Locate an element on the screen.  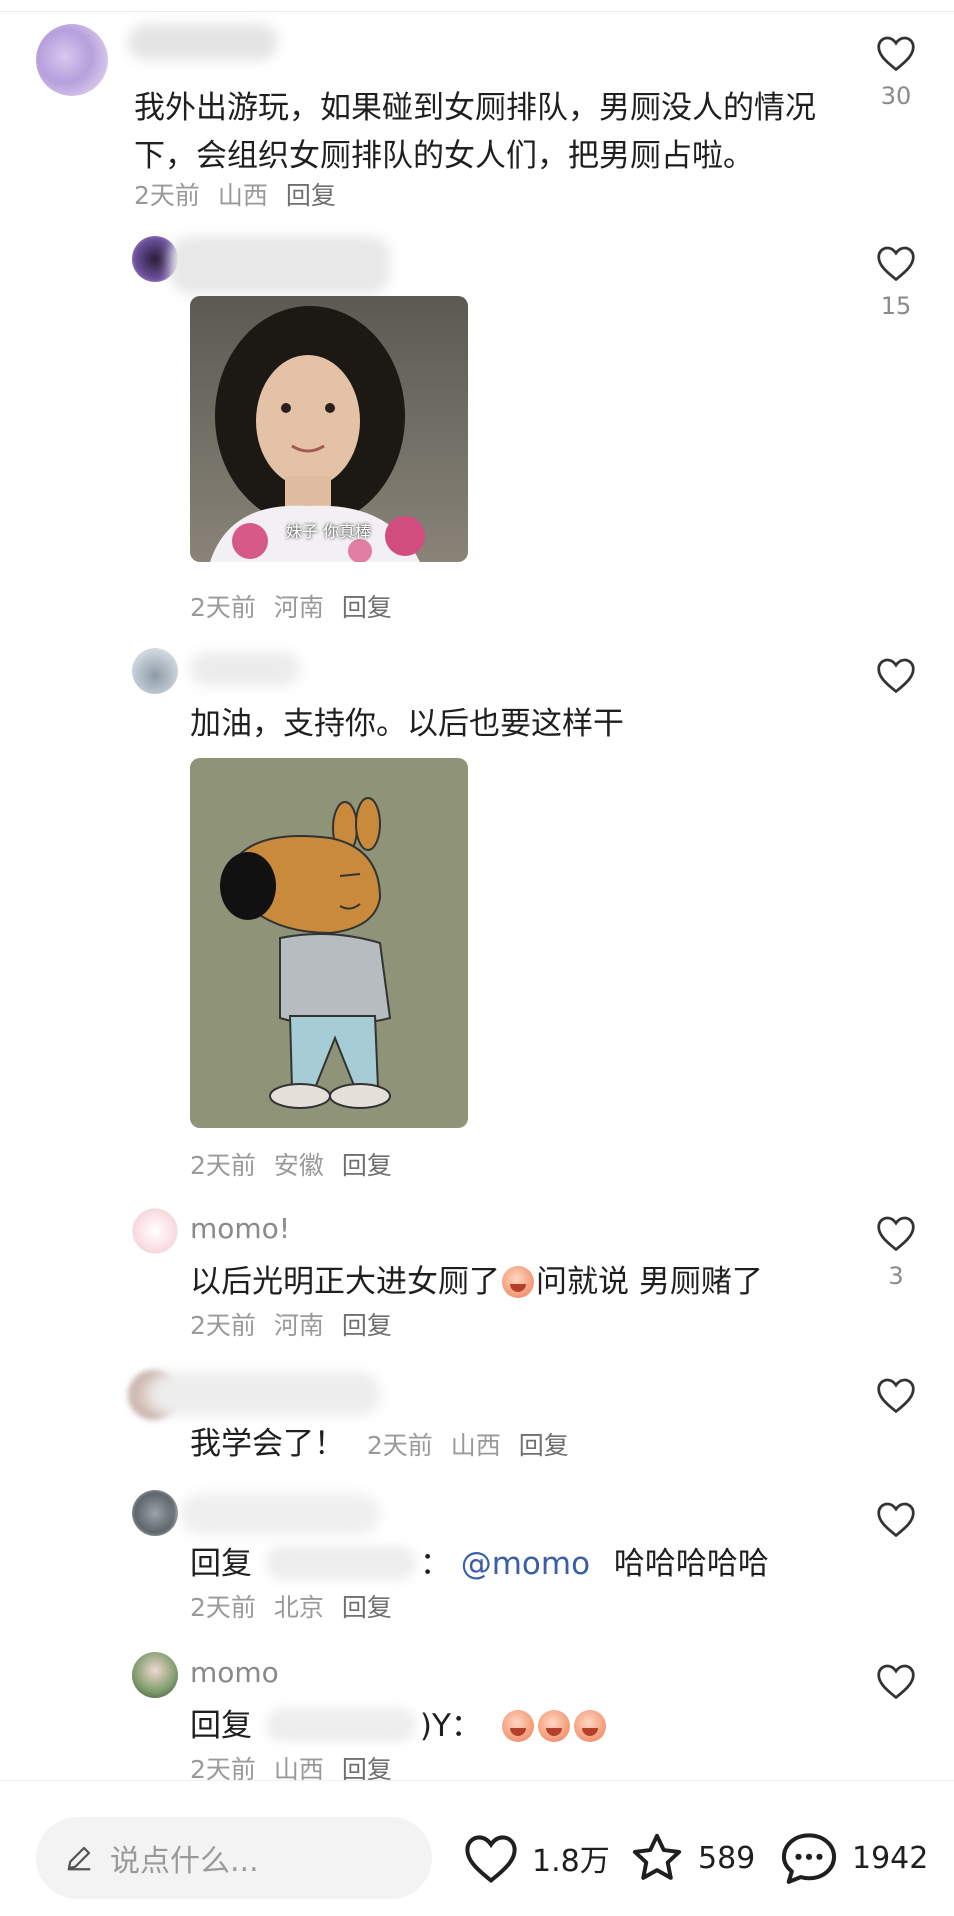
pencil-icon is located at coordinates (79, 1858).